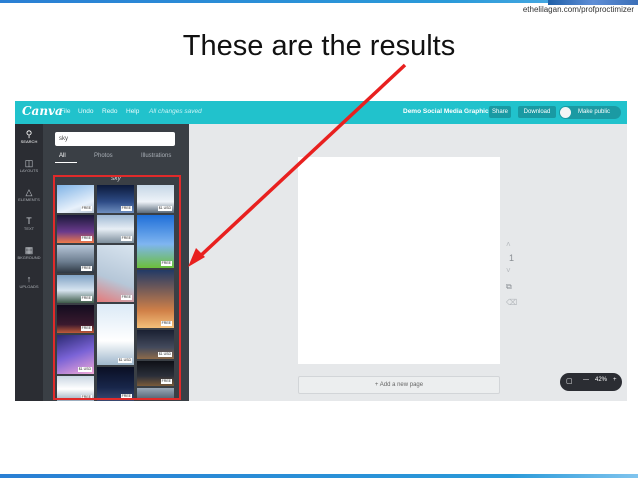  What do you see at coordinates (196, 257) in the screenshot?
I see `arrow-head` at bounding box center [196, 257].